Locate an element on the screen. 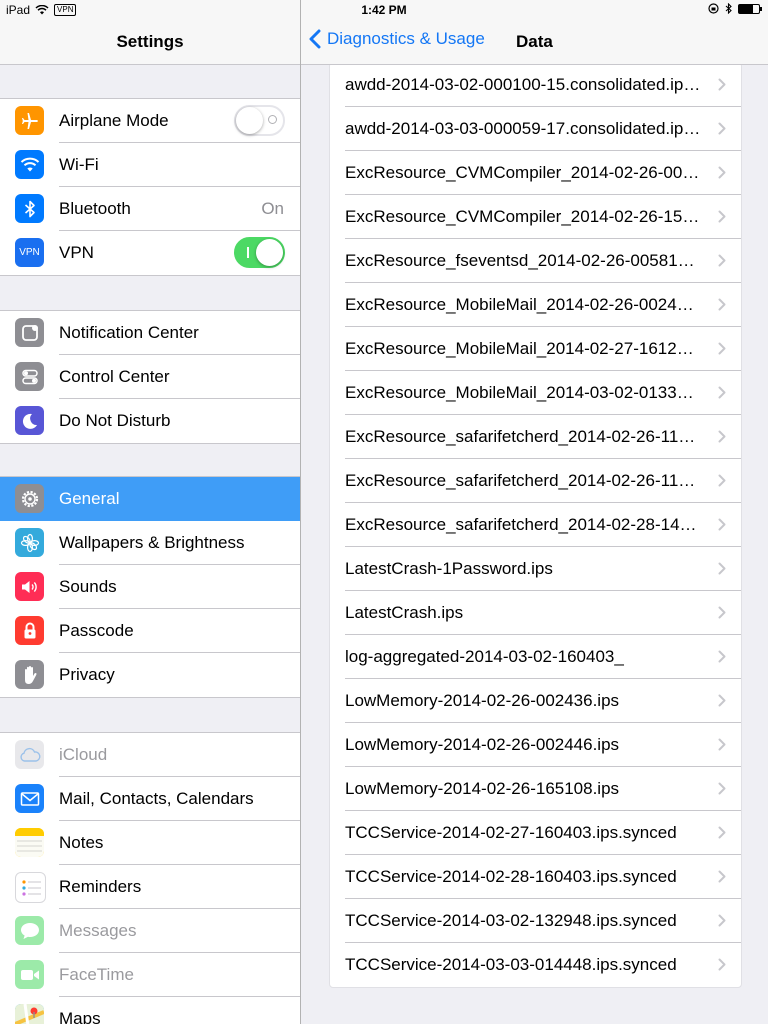 This screenshot has width=768, height=1024. list-item: LowMemory-2014-02-26-002436.ips is located at coordinates (535, 701).